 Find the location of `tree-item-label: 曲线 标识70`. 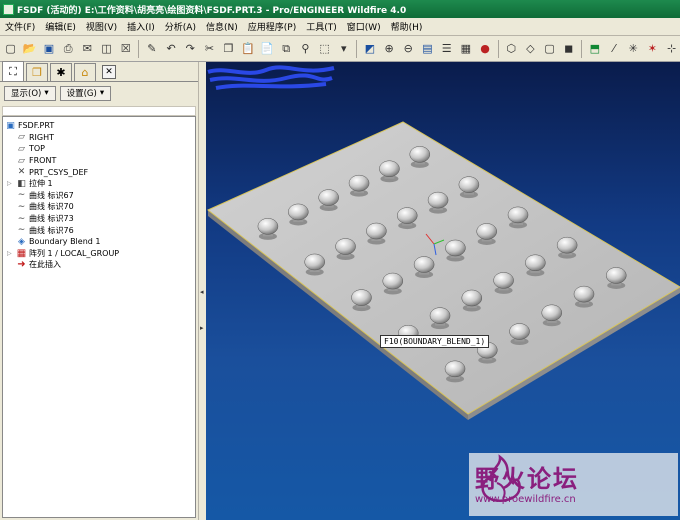

tree-item-label: 曲线 标识70 is located at coordinates (51, 207).